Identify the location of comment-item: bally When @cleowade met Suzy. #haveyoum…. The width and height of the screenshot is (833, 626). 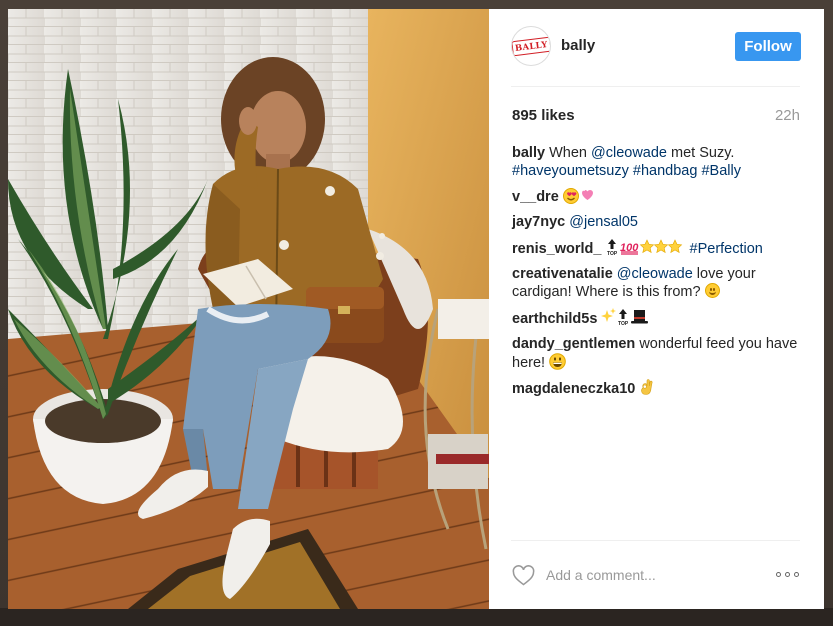
(657, 162).